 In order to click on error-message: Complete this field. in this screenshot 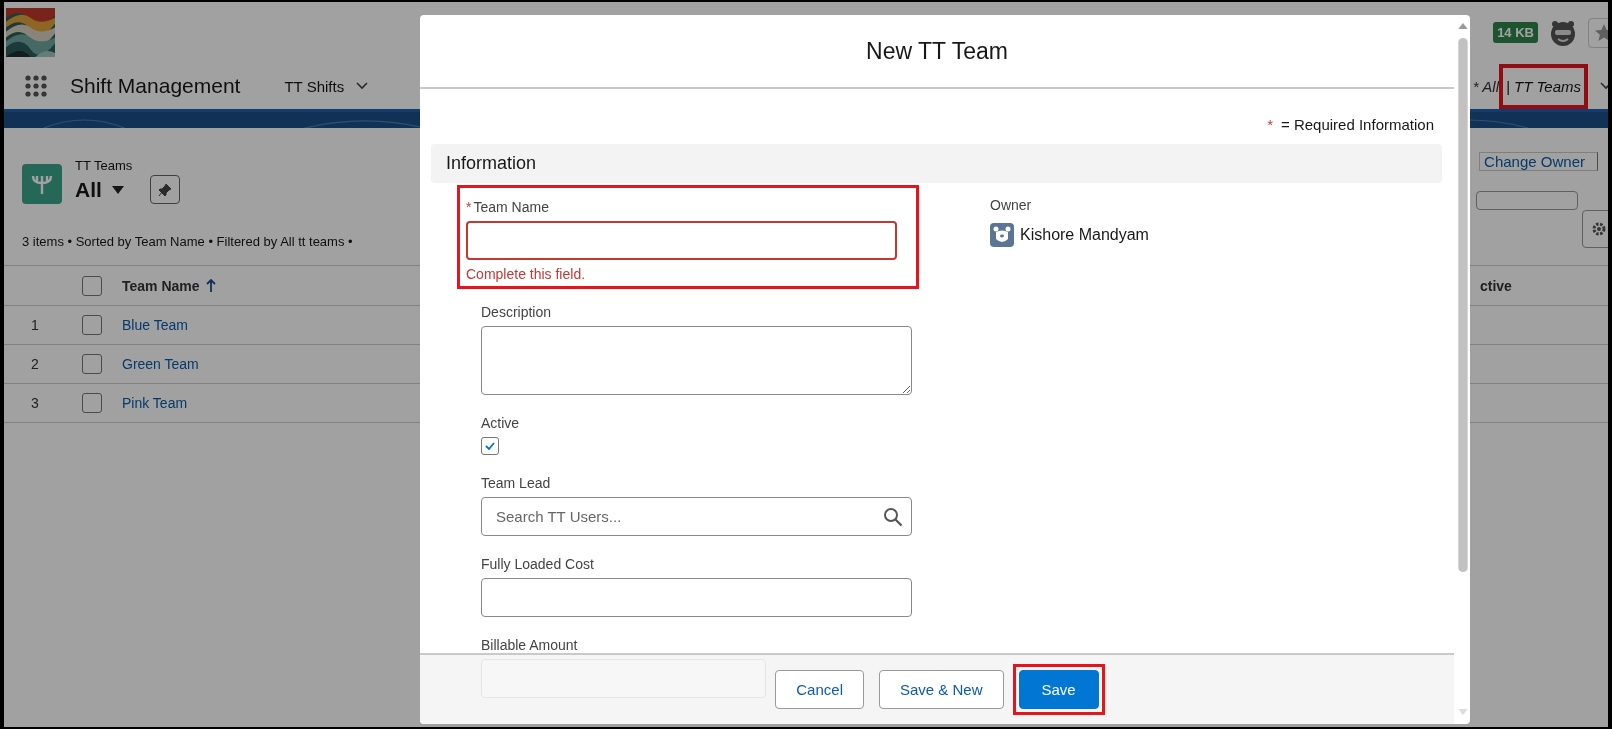, I will do `click(526, 274)`.